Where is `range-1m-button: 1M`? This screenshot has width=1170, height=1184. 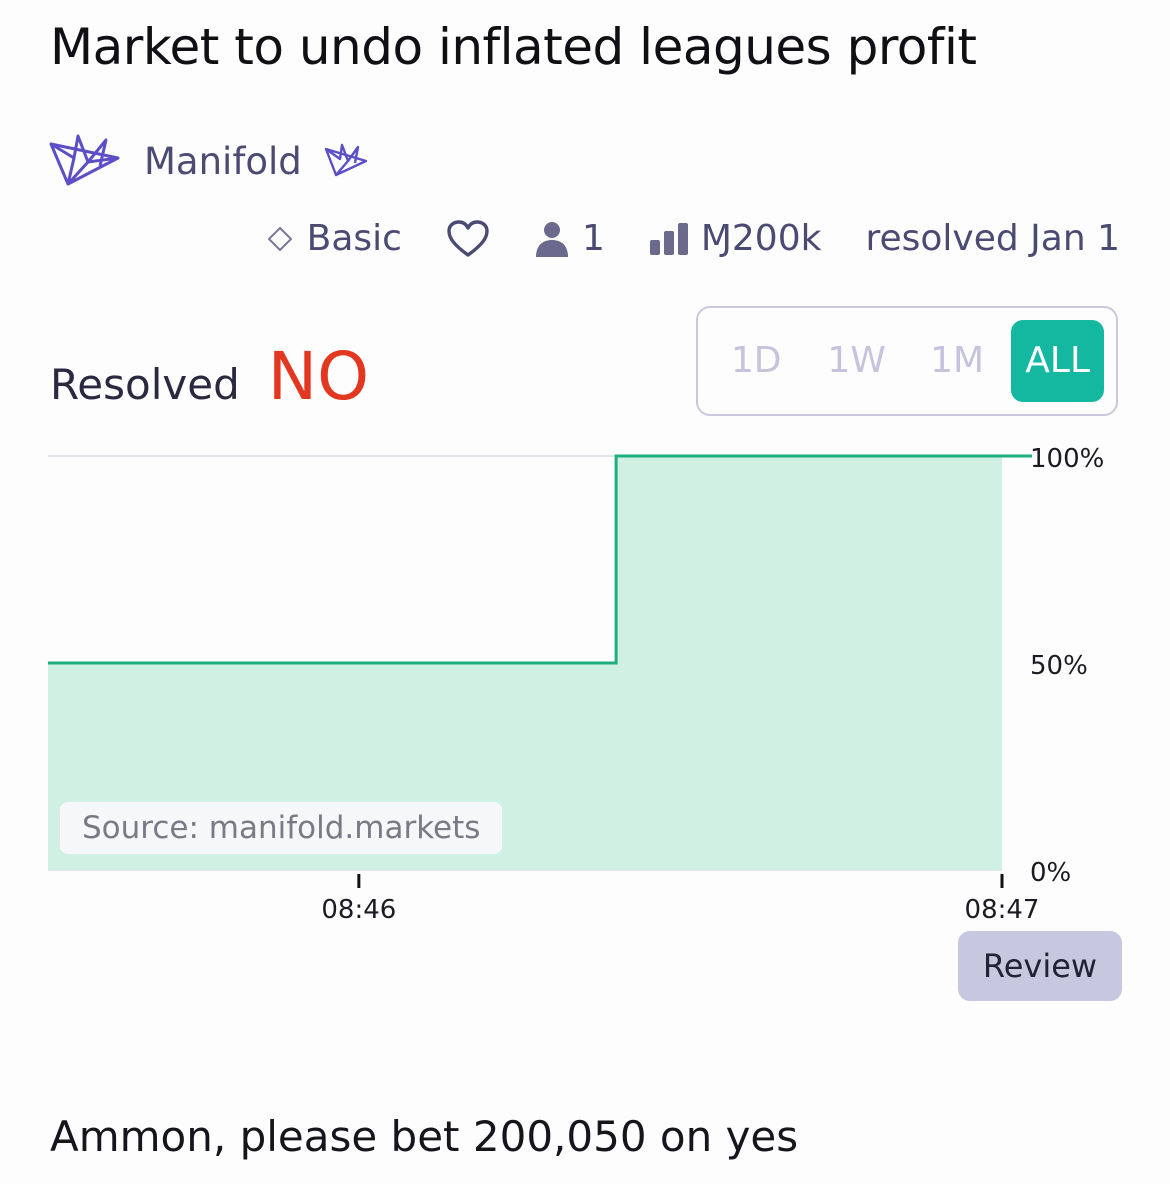
range-1m-button: 1M is located at coordinates (957, 361).